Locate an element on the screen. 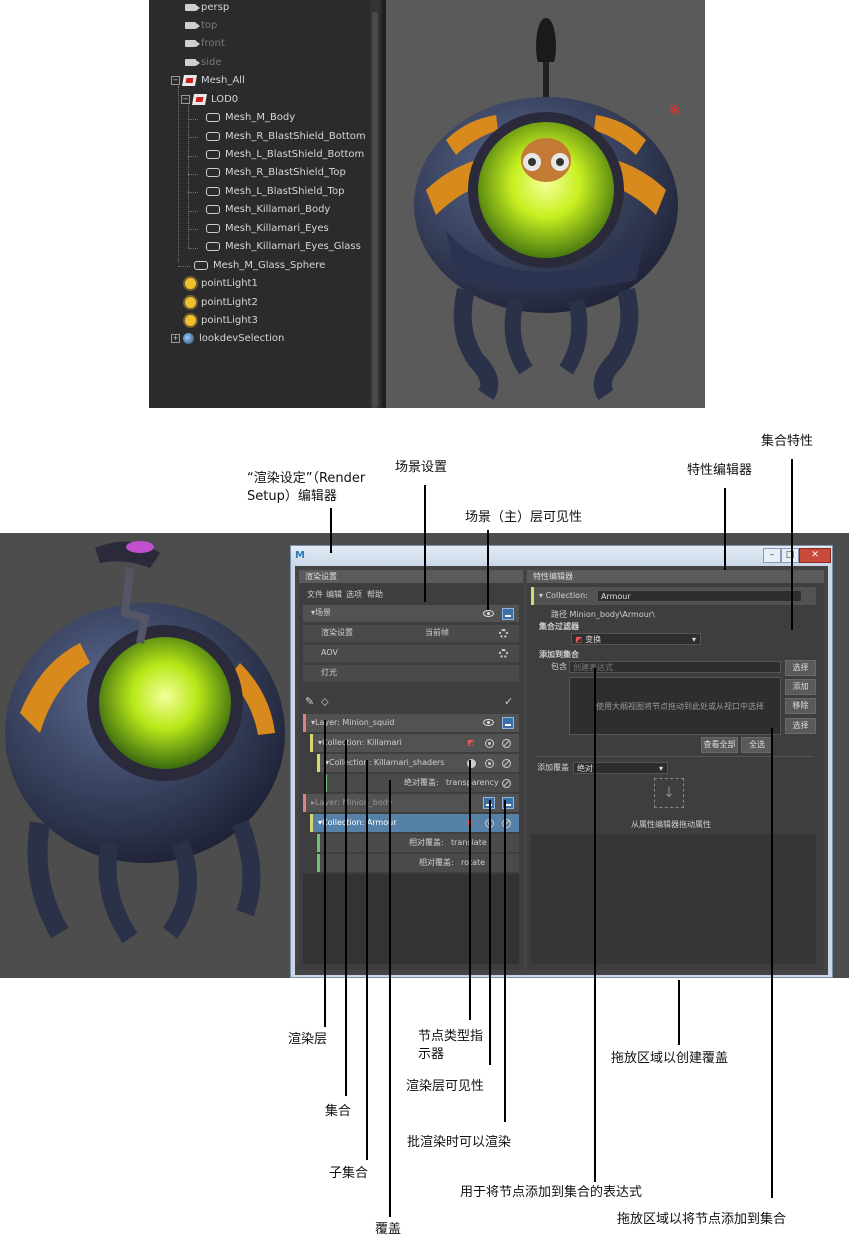 The height and width of the screenshot is (1240, 849). expand-icon: + is located at coordinates (175, 338).